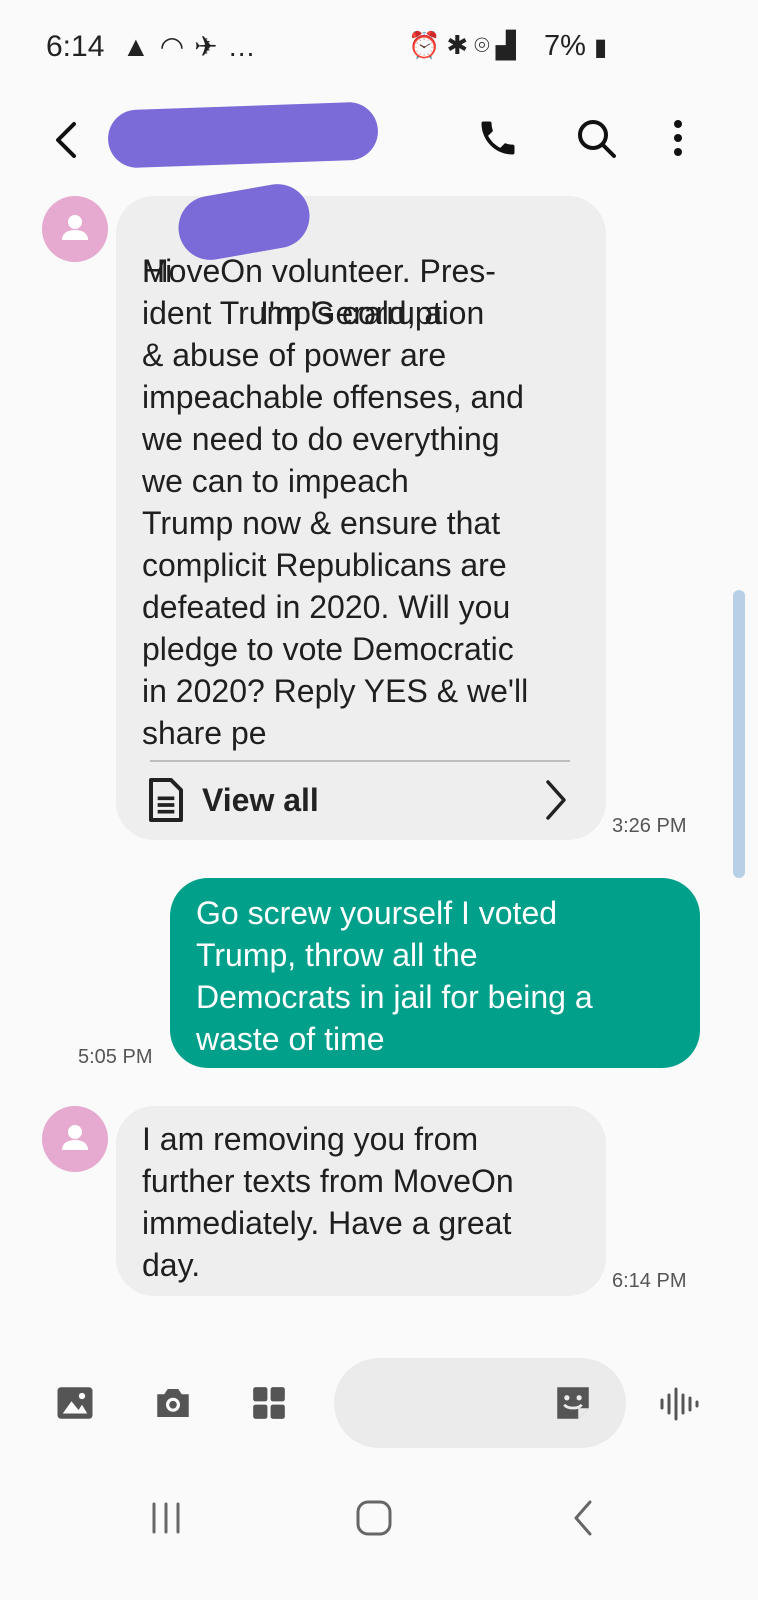 The image size is (758, 1600). Describe the element at coordinates (379, 48) in the screenshot. I see `status-bar: 6:14 ▲◠✈… ⏰✱⌾▟ 7% ▮` at that location.